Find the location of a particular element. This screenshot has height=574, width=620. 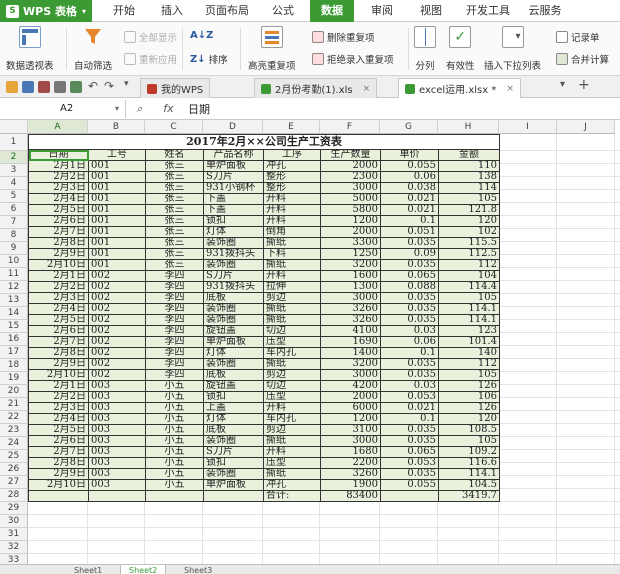

table-cell is located at coordinates (409, 496).